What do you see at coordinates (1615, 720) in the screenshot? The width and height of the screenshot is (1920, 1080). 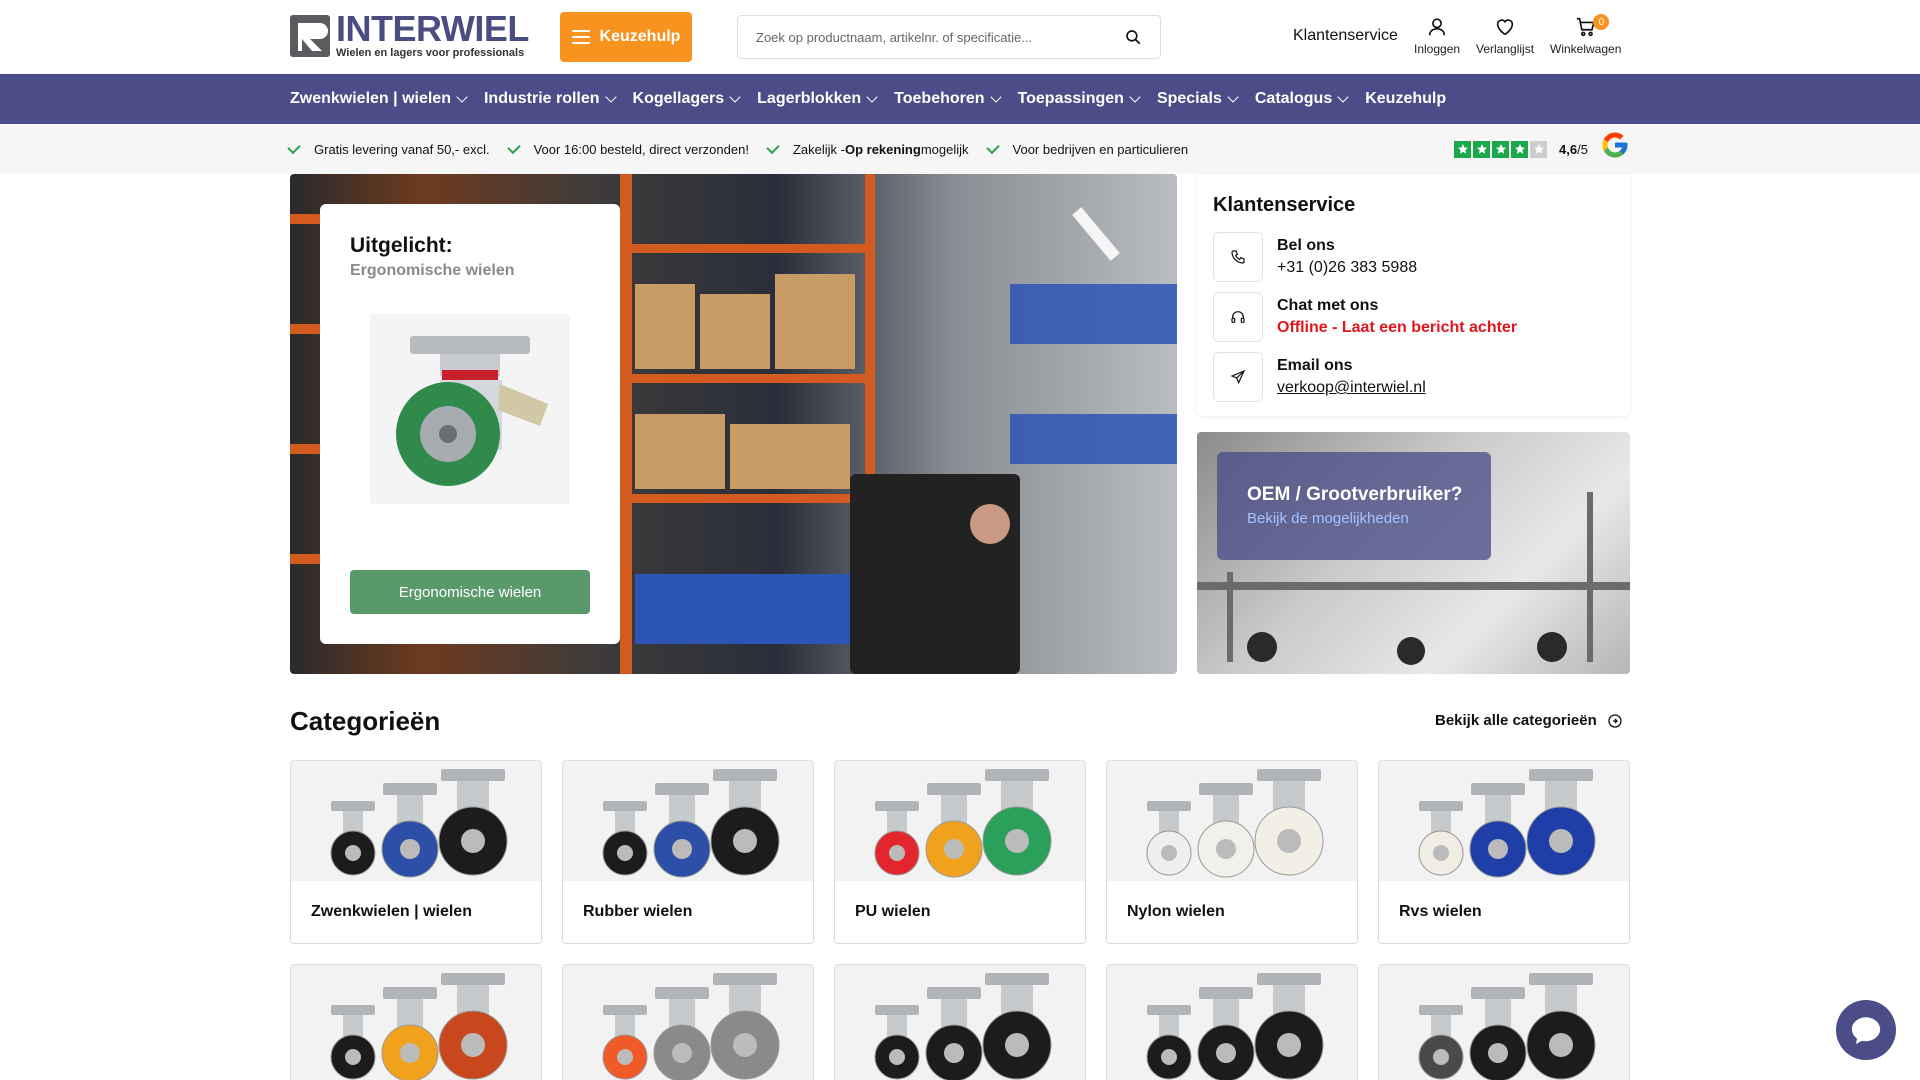 I see `arrow-right-circle-icon` at bounding box center [1615, 720].